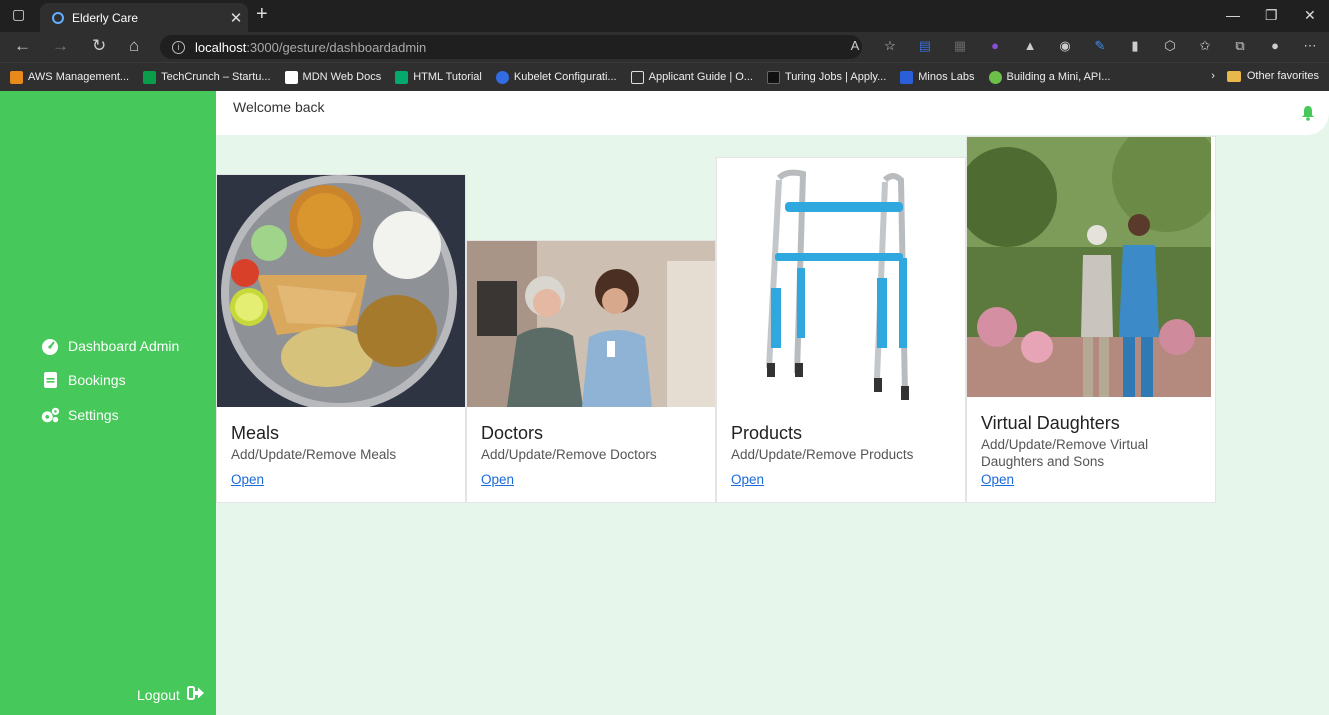  Describe the element at coordinates (262, 14) in the screenshot. I see `new-tab-icon: +` at that location.